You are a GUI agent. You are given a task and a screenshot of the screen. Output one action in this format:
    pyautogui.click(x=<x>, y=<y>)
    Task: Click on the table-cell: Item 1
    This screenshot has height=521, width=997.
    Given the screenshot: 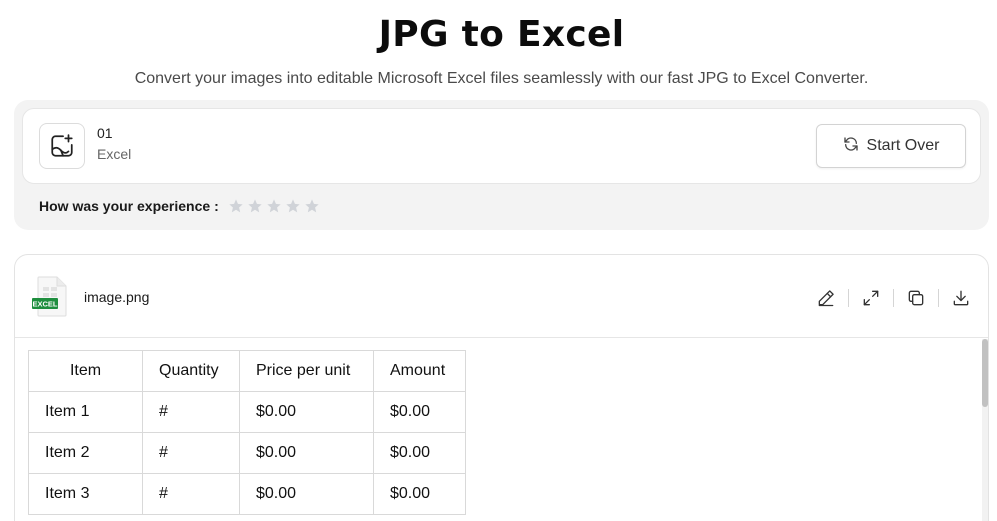 What is the action you would take?
    pyautogui.click(x=85, y=412)
    